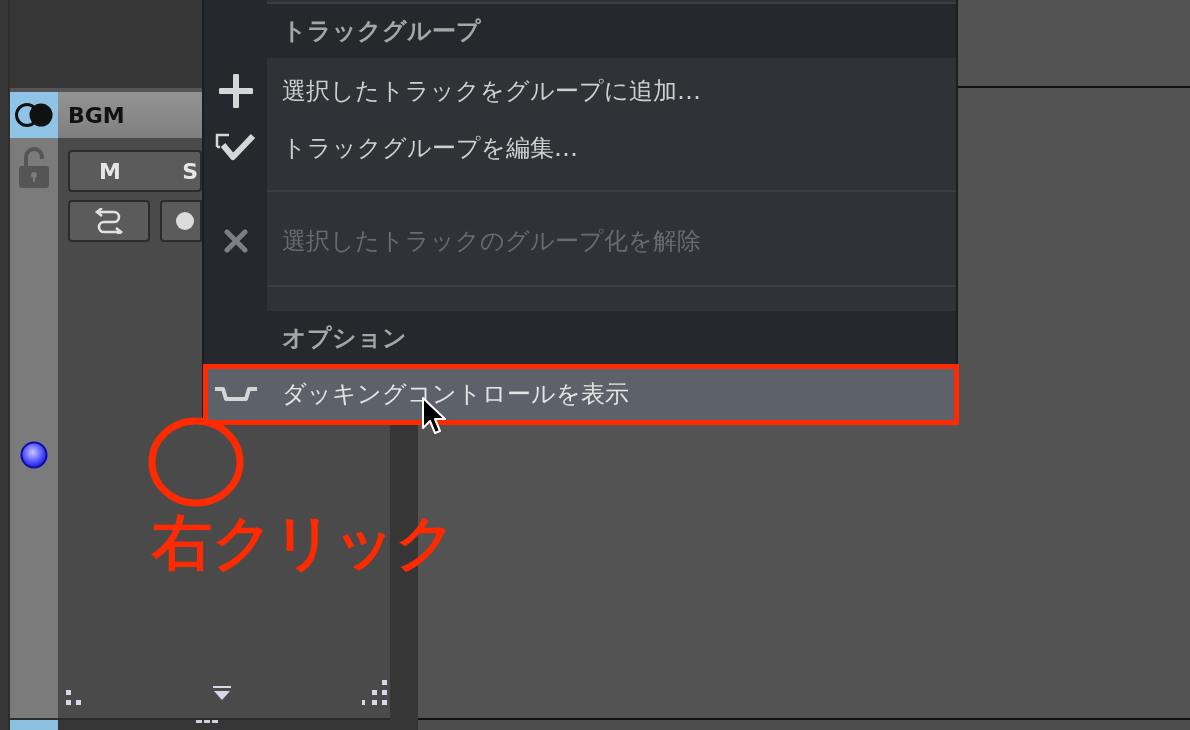 This screenshot has height=730, width=1190. What do you see at coordinates (96, 115) in the screenshot?
I see `track-name: BGM` at bounding box center [96, 115].